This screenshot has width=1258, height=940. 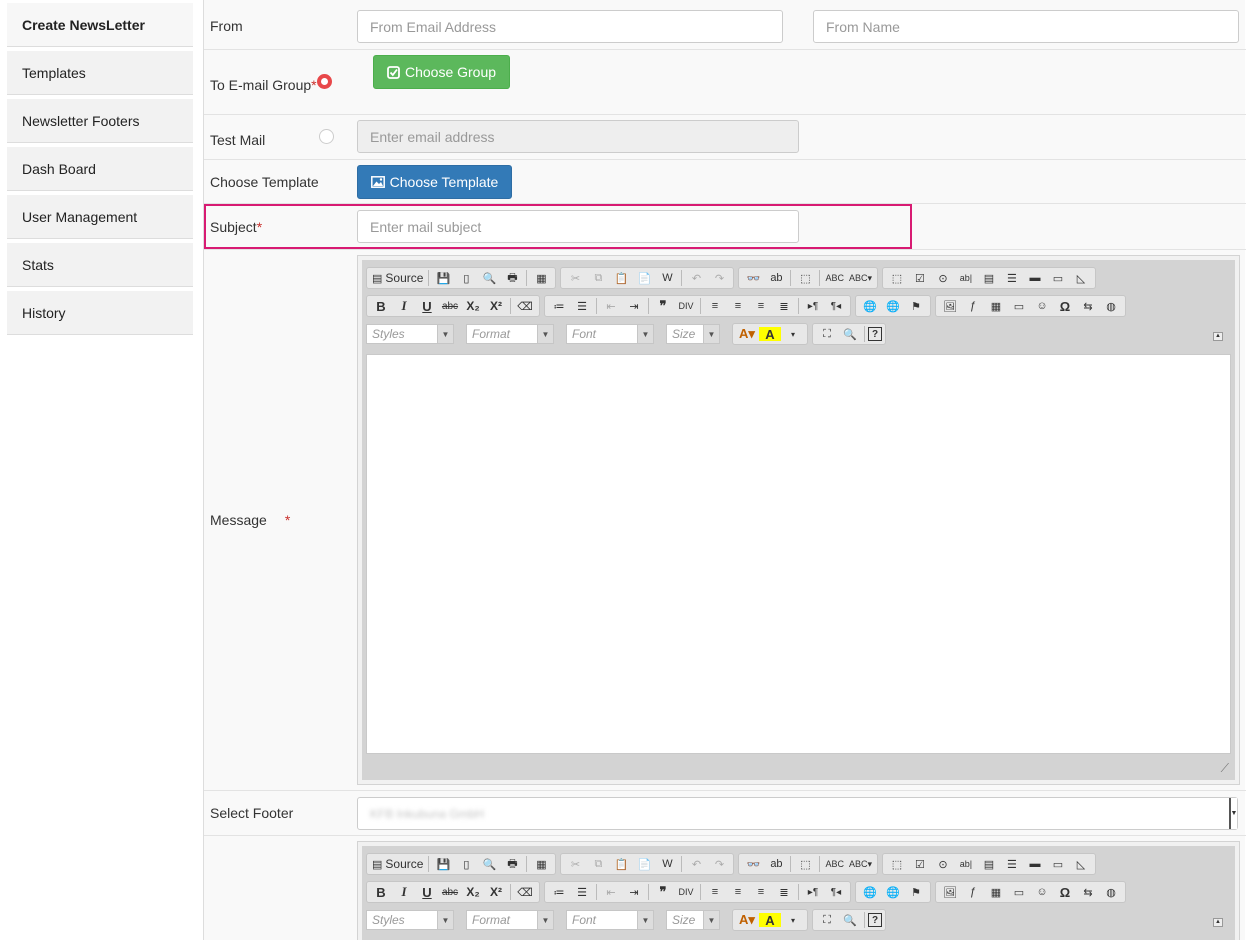 What do you see at coordinates (578, 226) in the screenshot?
I see `subject-input` at bounding box center [578, 226].